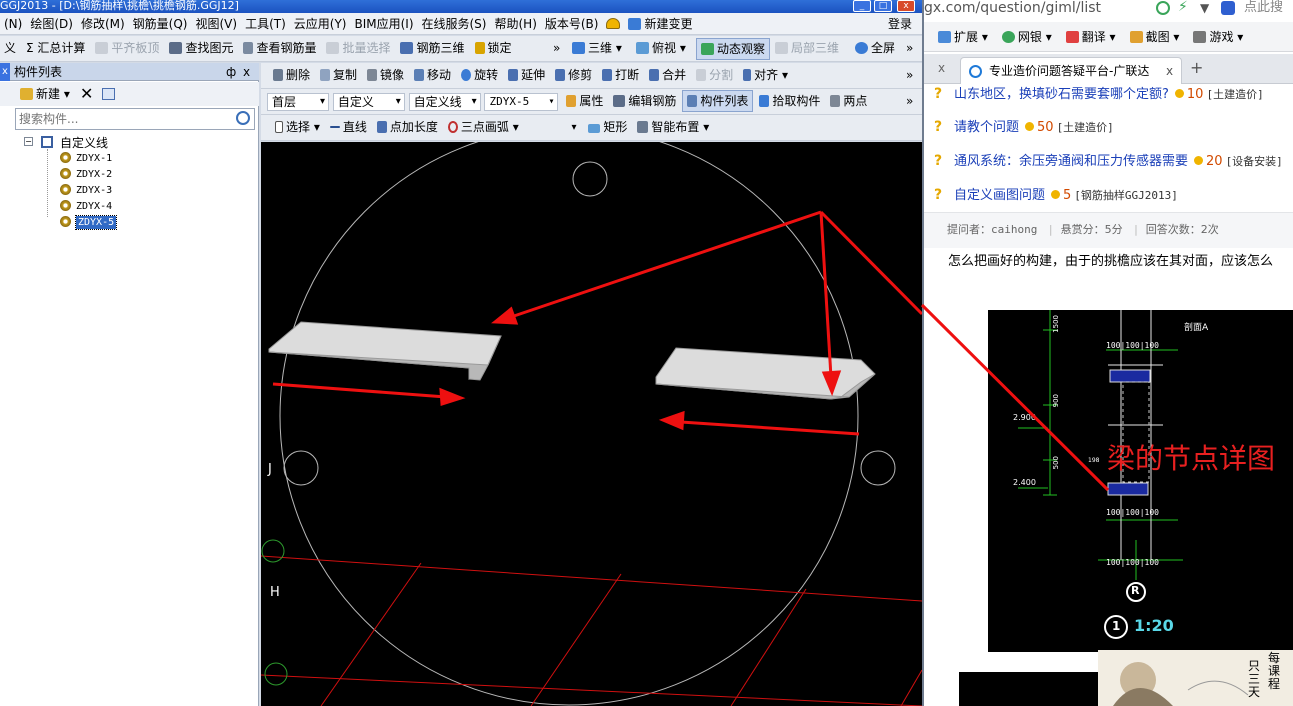 The width and height of the screenshot is (1293, 706). I want to click on break-button: 打断, so click(620, 75).